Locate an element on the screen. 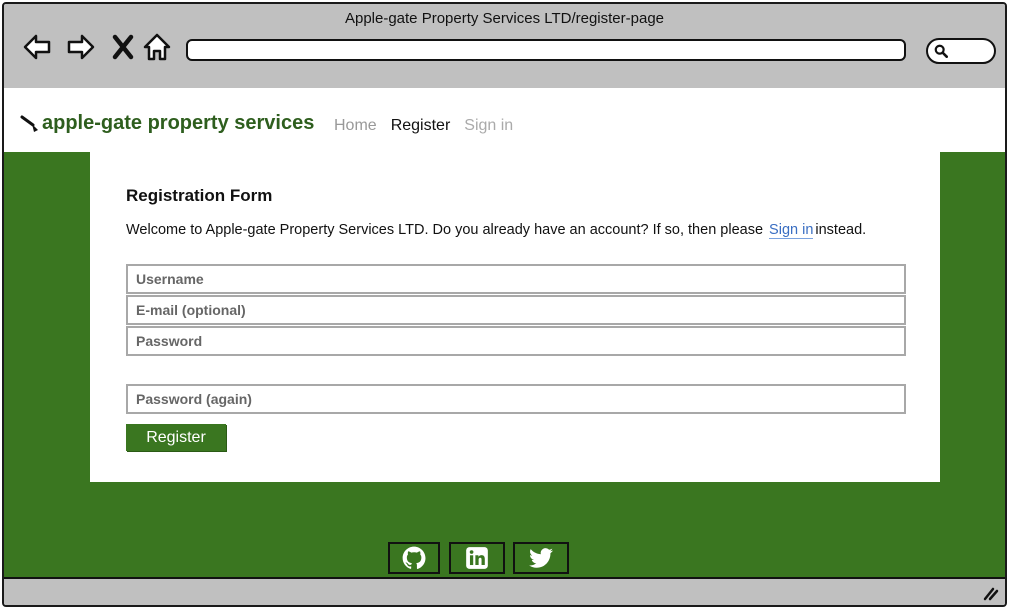 This screenshot has height=611, width=1011. github-link is located at coordinates (414, 558).